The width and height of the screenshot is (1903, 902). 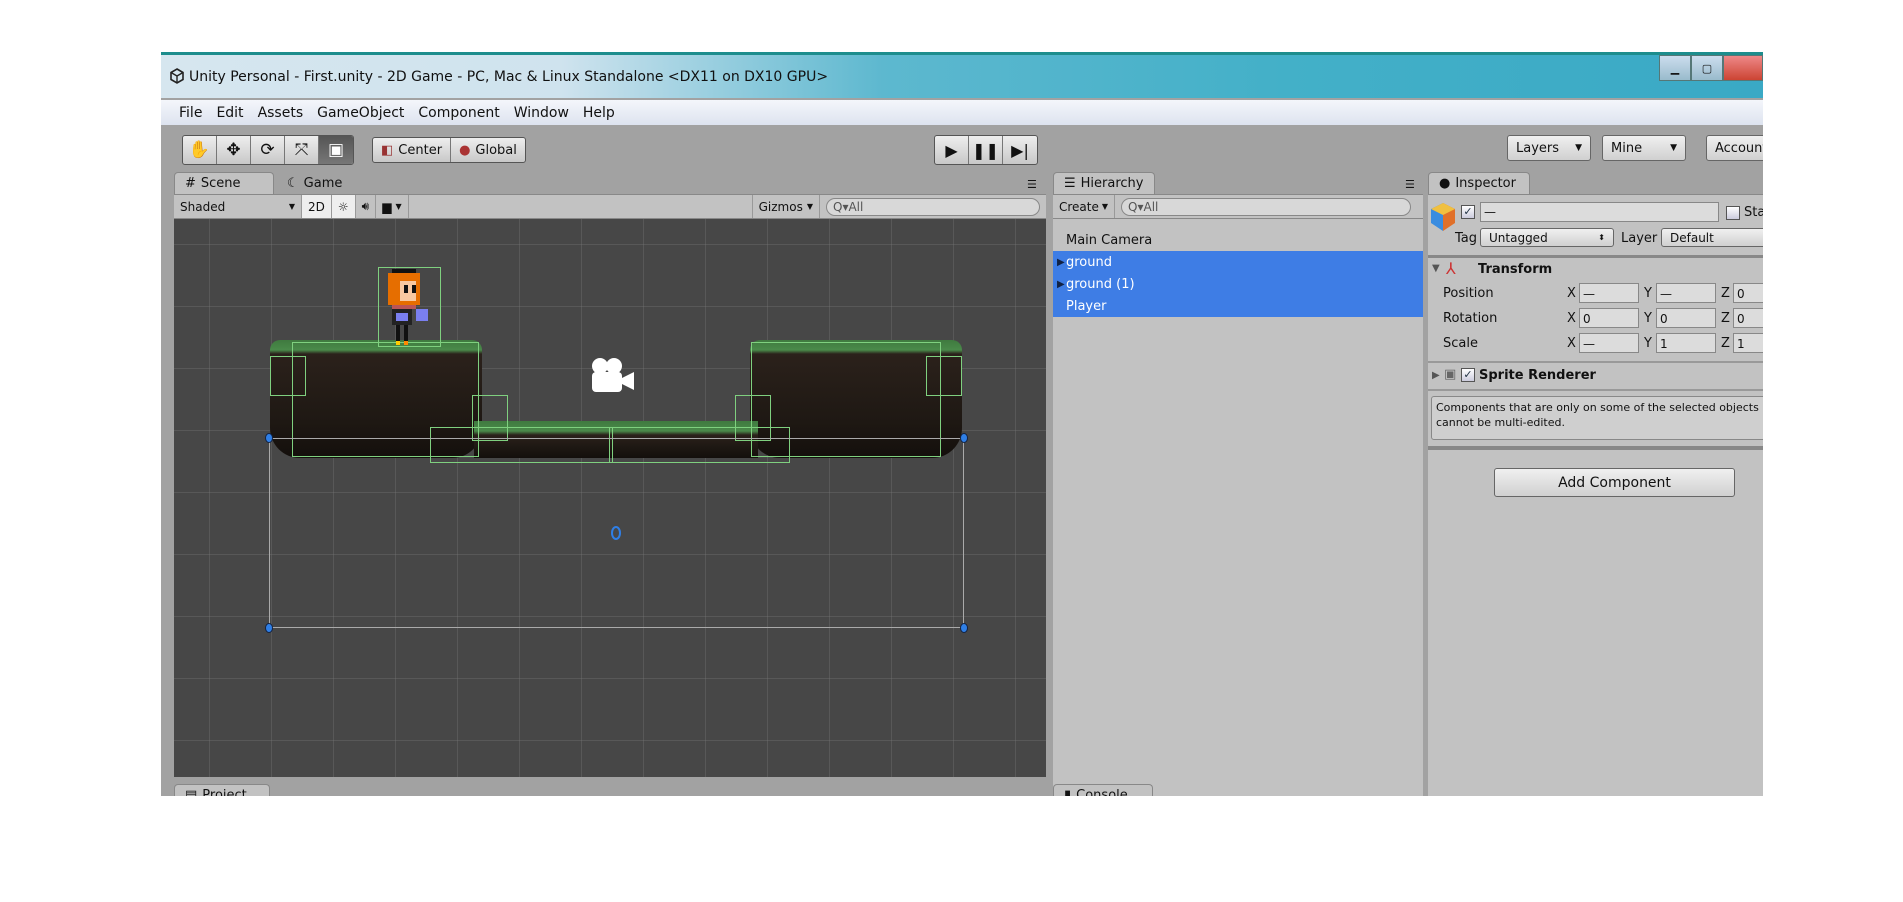 I want to click on position-x-field: —, so click(x=1609, y=293).